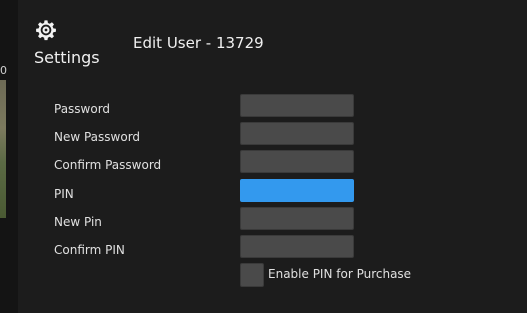 Image resolution: width=527 pixels, height=313 pixels. I want to click on new-password-label: New Password, so click(97, 137).